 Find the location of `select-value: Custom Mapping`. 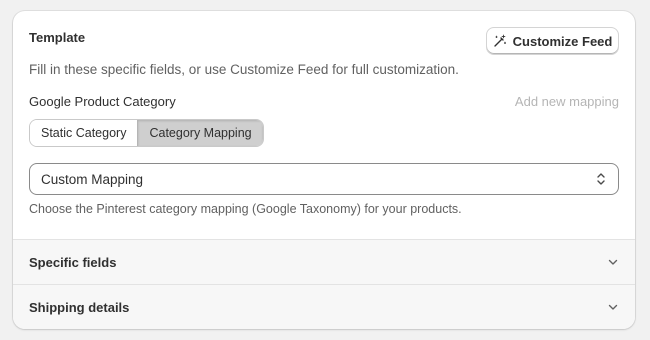

select-value: Custom Mapping is located at coordinates (92, 179).